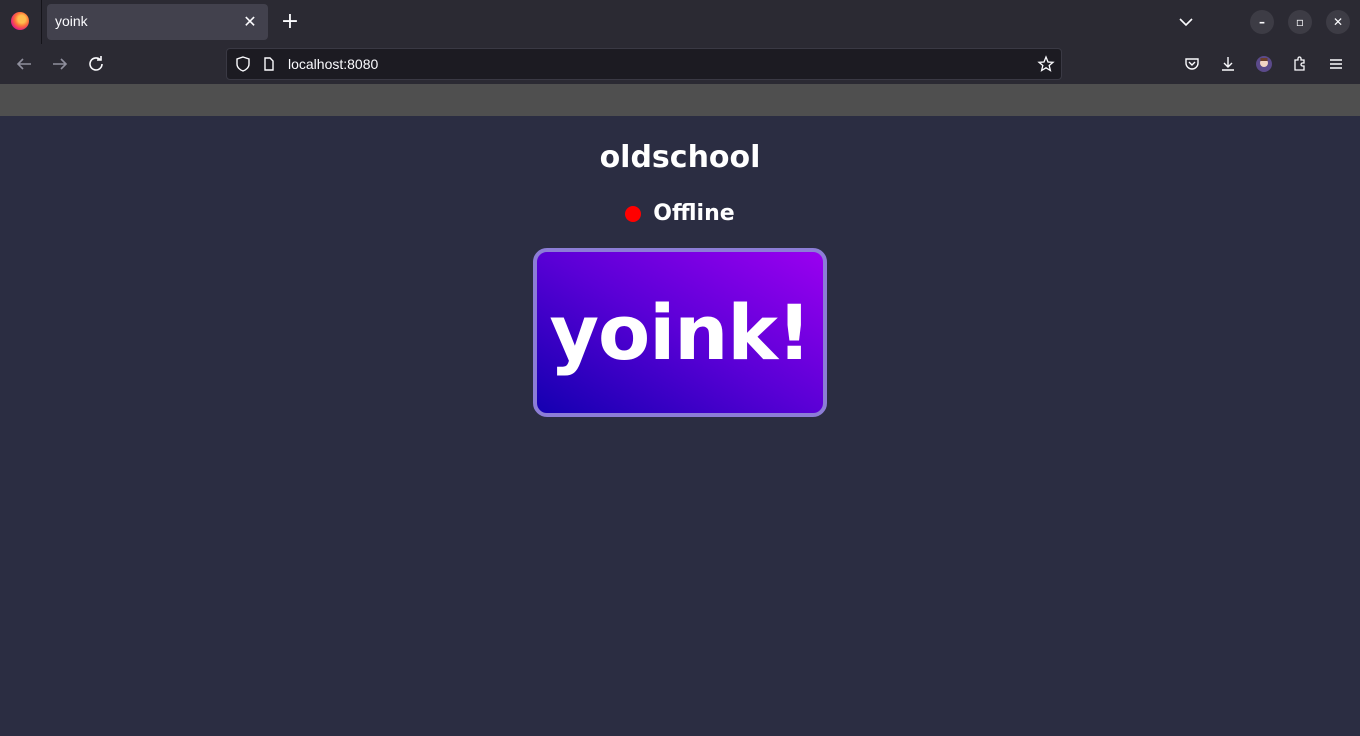 This screenshot has height=736, width=1360. Describe the element at coordinates (644, 64) in the screenshot. I see `url-bar: localhost:8080` at that location.